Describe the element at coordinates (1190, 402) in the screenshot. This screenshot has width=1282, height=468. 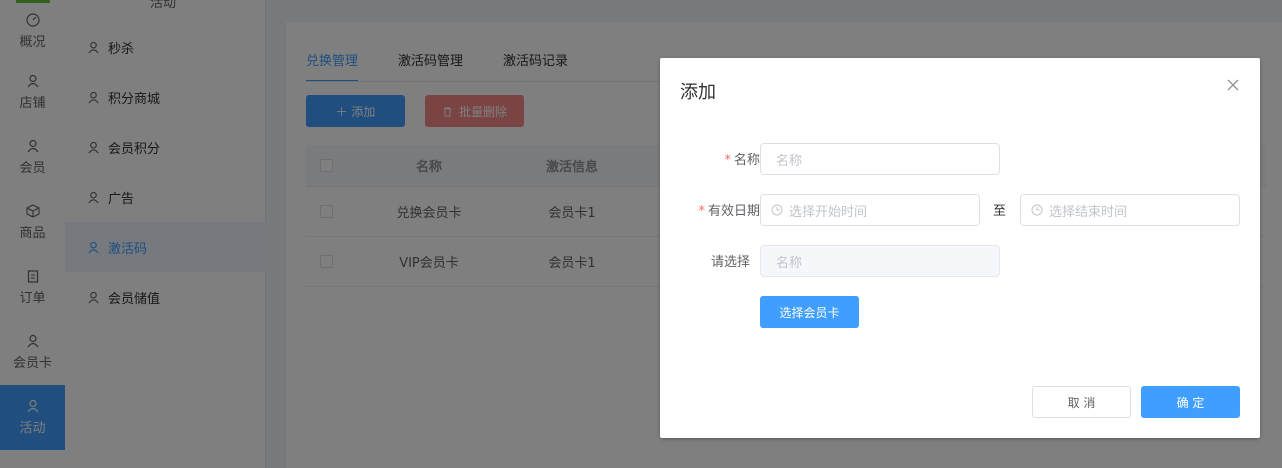
I see `confirm-button: 确 定` at that location.